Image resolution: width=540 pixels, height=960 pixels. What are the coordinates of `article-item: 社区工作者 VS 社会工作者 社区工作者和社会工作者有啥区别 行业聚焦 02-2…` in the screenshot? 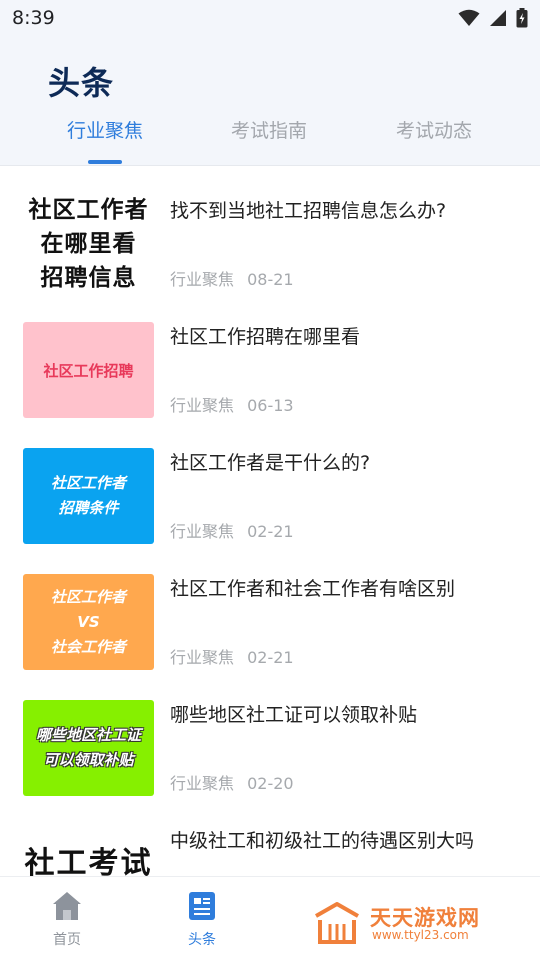 It's located at (270, 607).